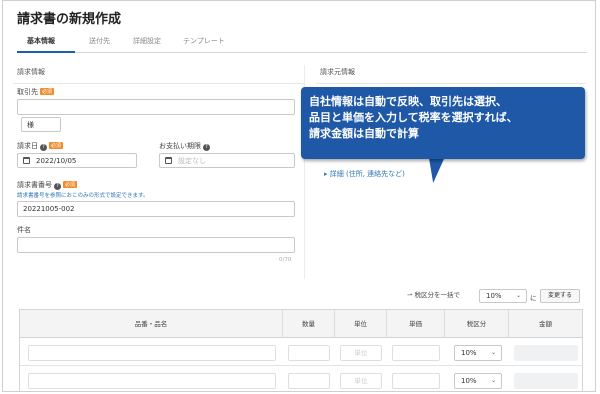 Image resolution: width=600 pixels, height=394 pixels. I want to click on invoice-date-value: 2022/10/05, so click(56, 160).